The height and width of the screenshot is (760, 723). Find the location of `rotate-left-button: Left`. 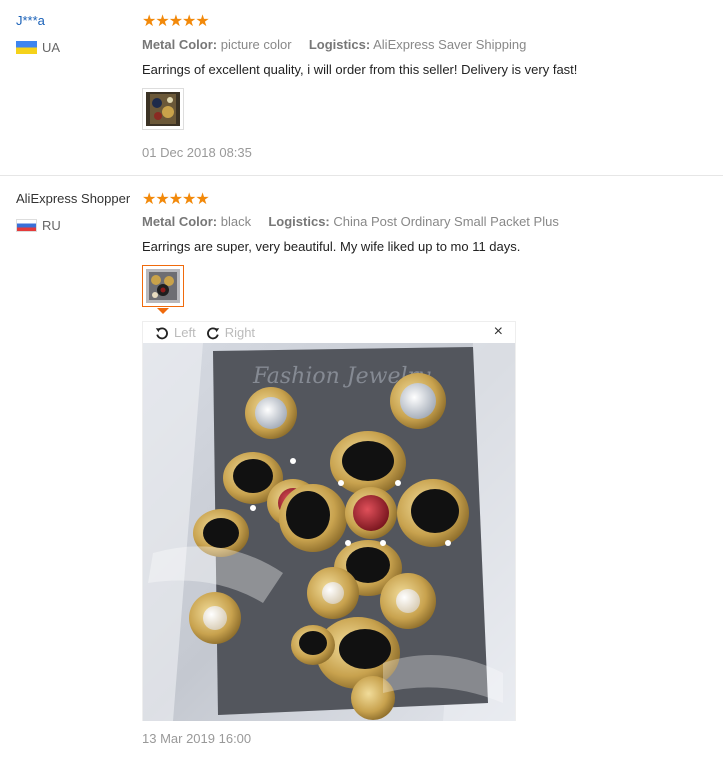

rotate-left-button: Left is located at coordinates (175, 332).